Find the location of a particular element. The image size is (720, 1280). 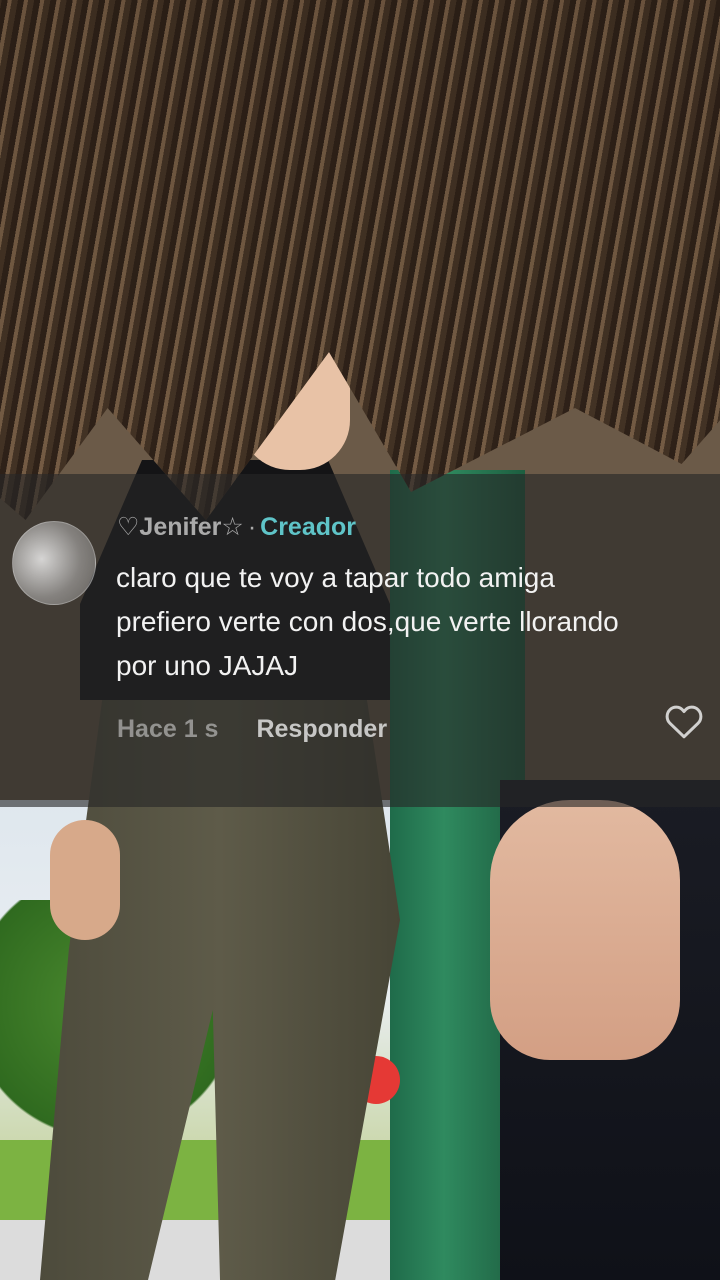

comment-timestamp: Hace 1 s is located at coordinates (168, 728).